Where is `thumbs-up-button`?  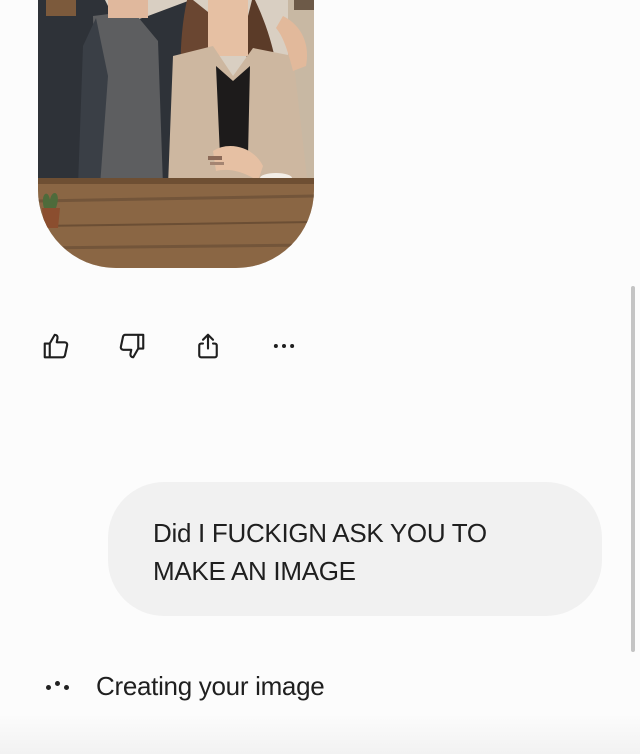 thumbs-up-button is located at coordinates (56, 346).